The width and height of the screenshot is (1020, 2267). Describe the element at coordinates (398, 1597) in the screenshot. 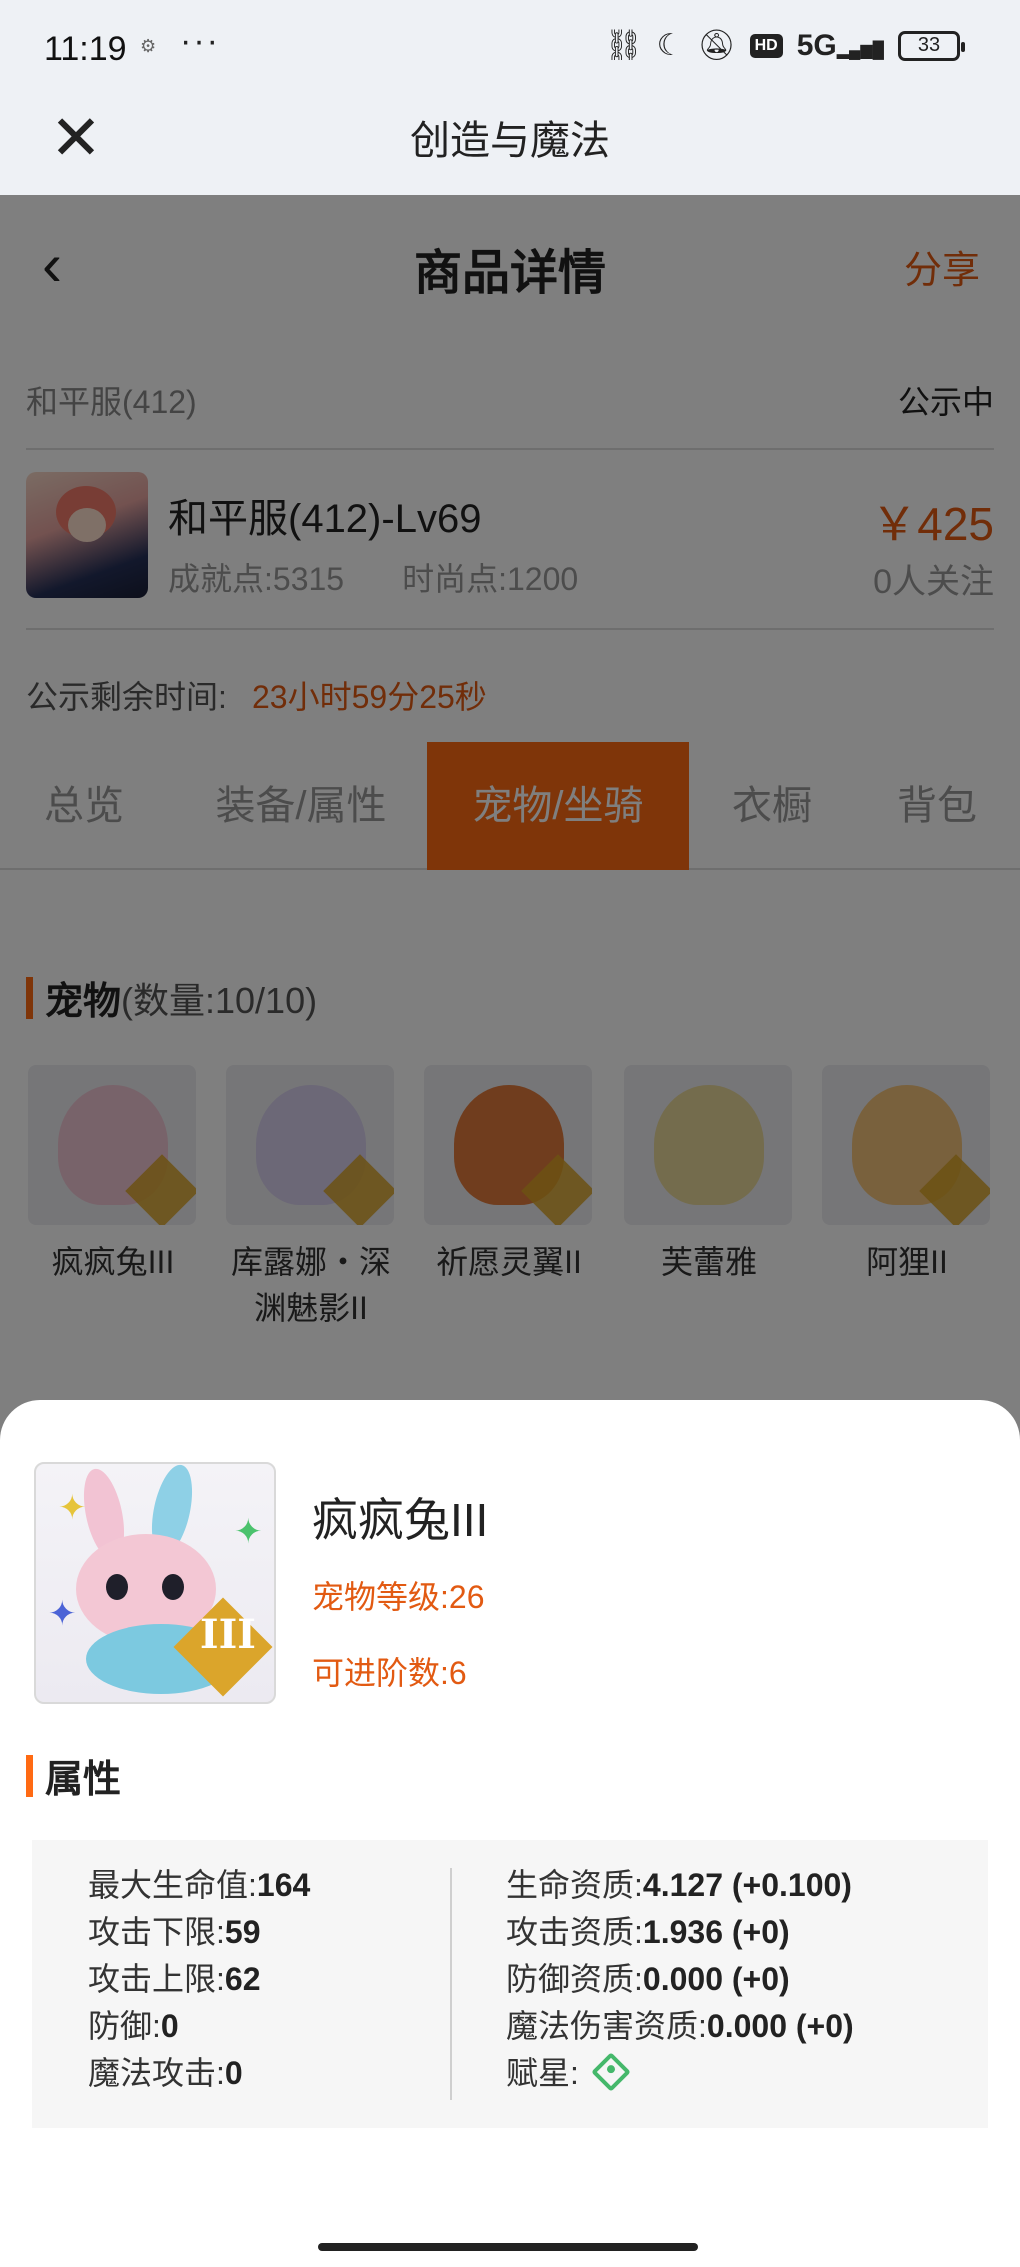

I see `pet-level: 宠物等级:26` at that location.